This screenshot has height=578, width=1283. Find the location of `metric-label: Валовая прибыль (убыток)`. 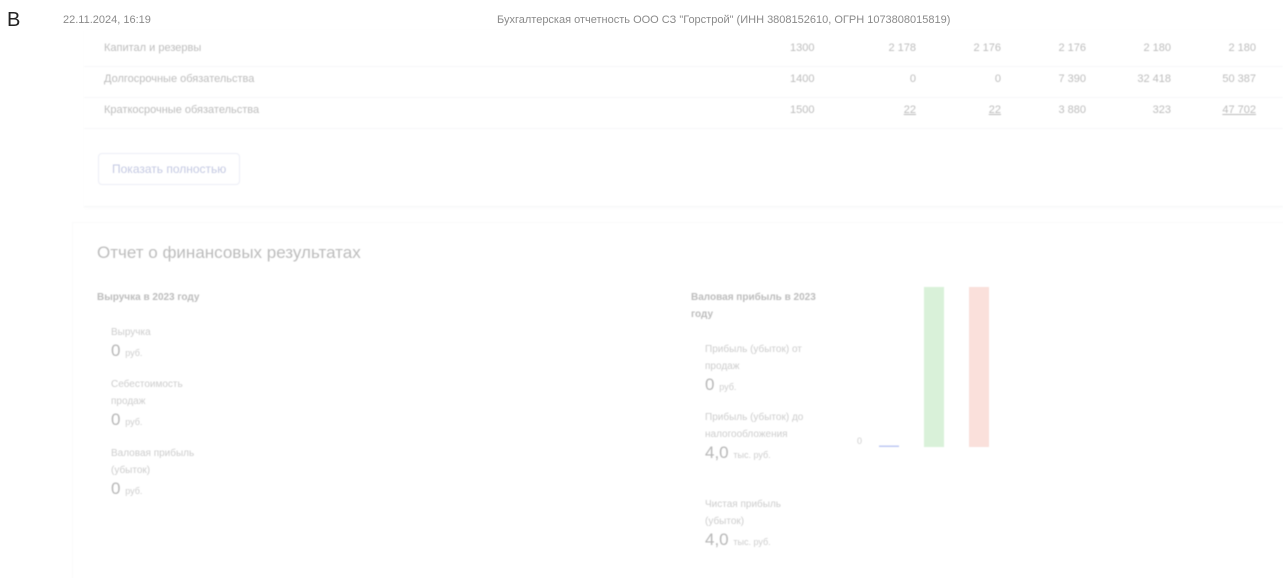

metric-label: Валовая прибыль (убыток) is located at coordinates (153, 462).